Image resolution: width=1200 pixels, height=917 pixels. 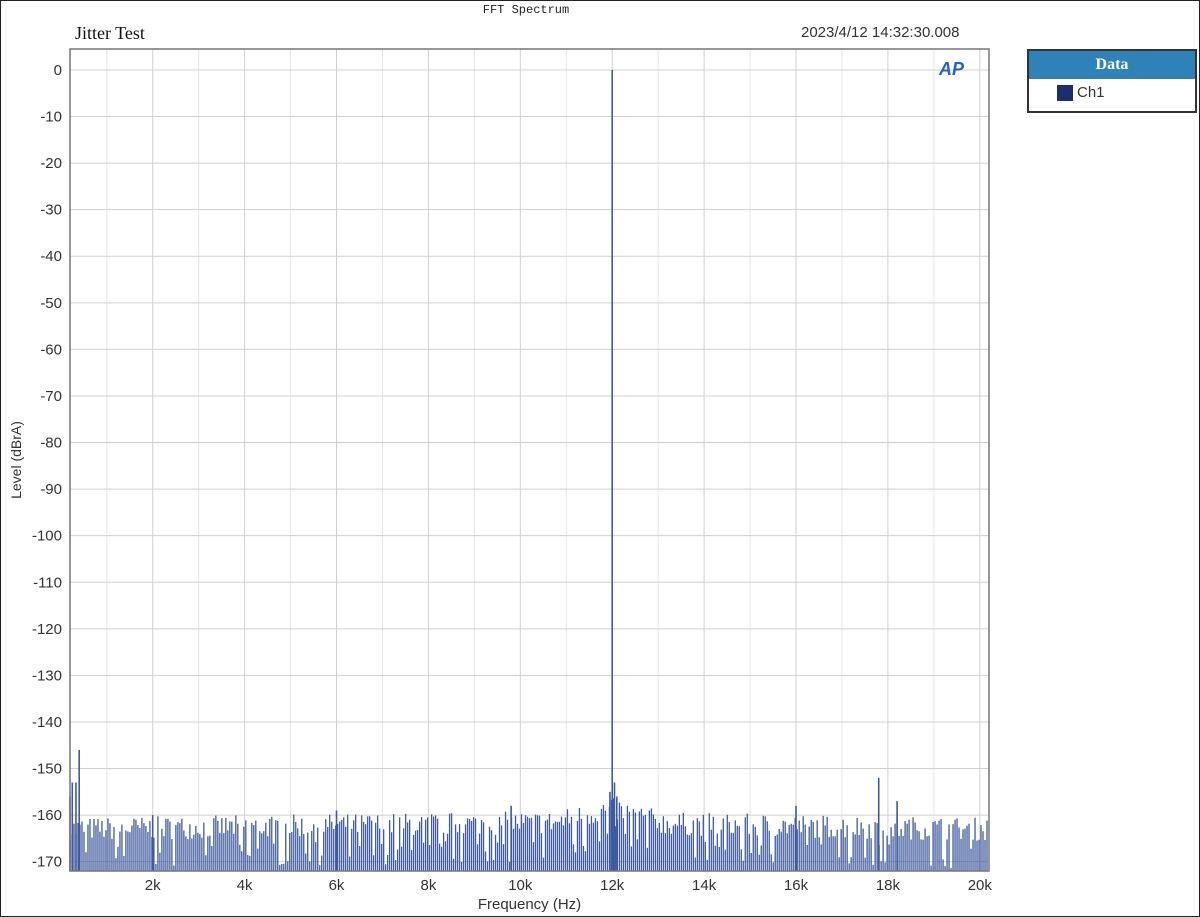 I want to click on x-tick-label: 18k, so click(x=888, y=885).